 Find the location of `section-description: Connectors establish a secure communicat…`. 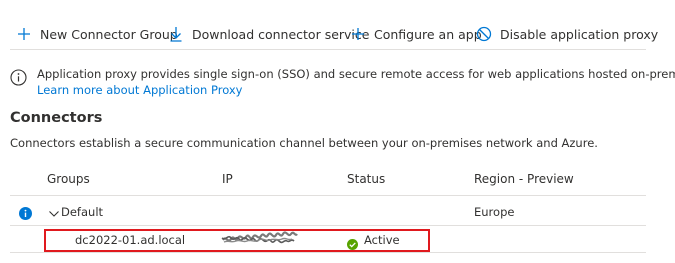

section-description: Connectors establish a secure communicat… is located at coordinates (304, 143).